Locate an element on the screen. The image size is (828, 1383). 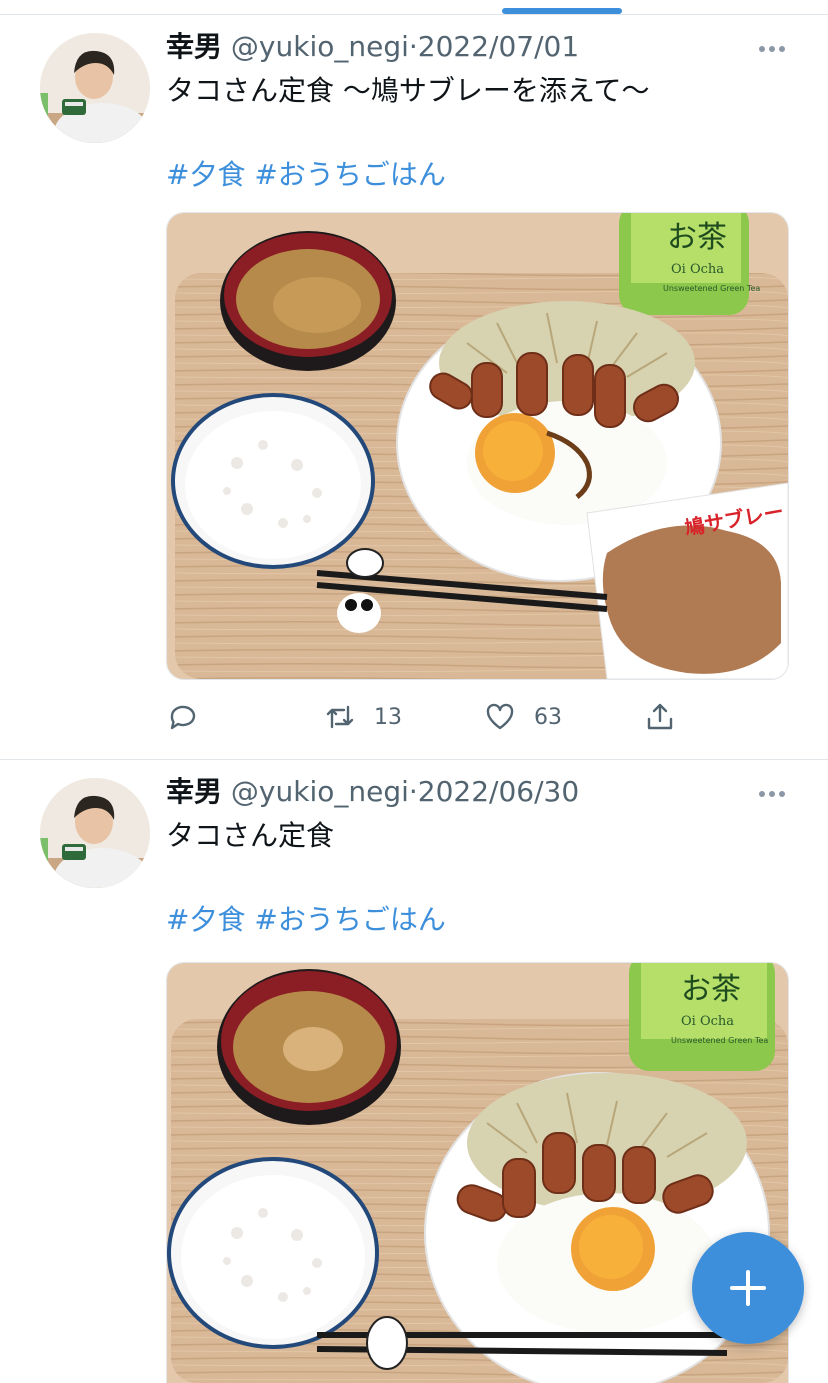
retweet-count: 13 is located at coordinates (388, 717).